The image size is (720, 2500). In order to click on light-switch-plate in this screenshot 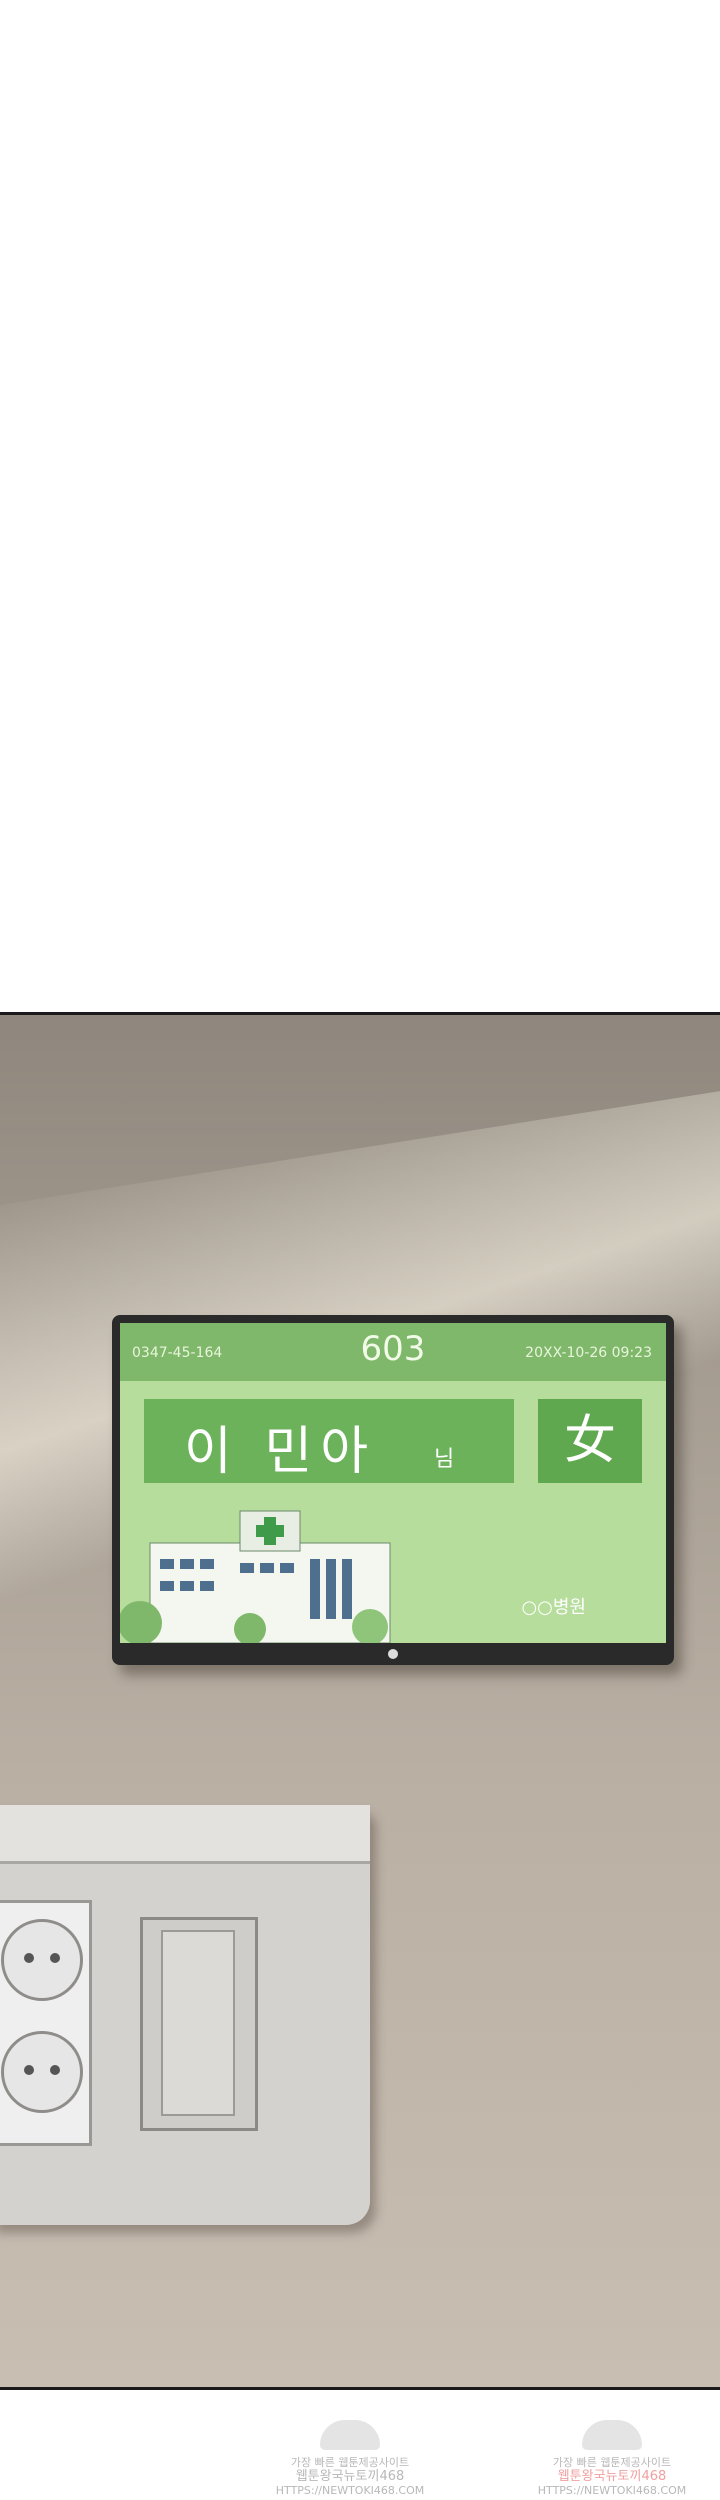, I will do `click(199, 2024)`.